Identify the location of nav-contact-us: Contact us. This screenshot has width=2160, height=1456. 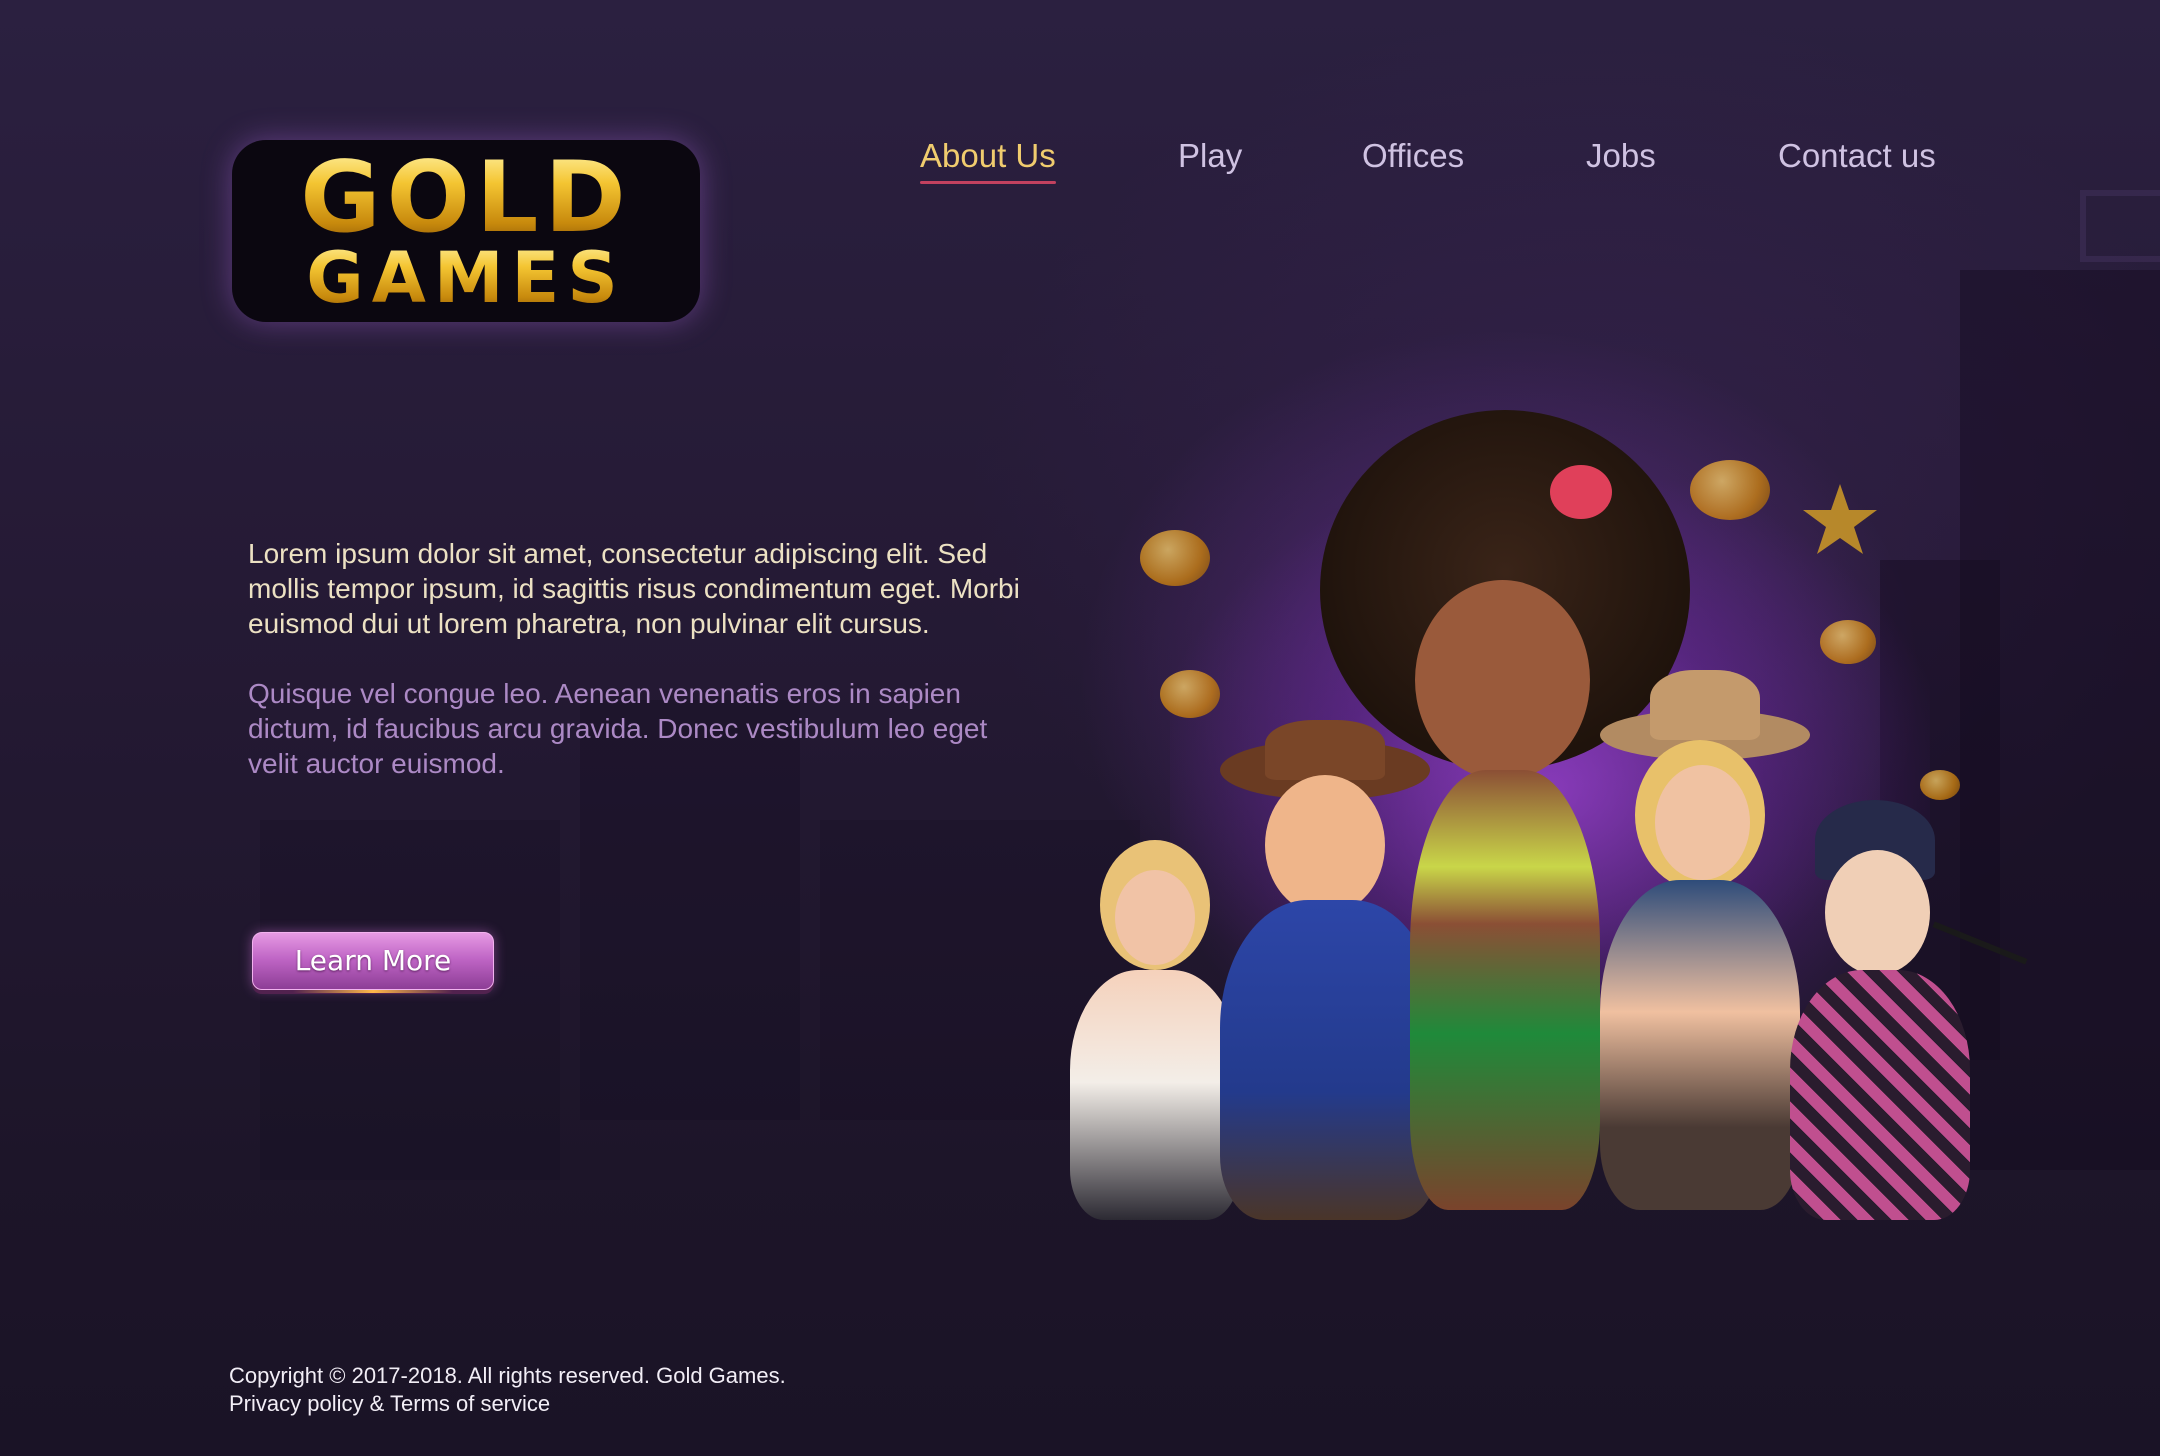
(1857, 156).